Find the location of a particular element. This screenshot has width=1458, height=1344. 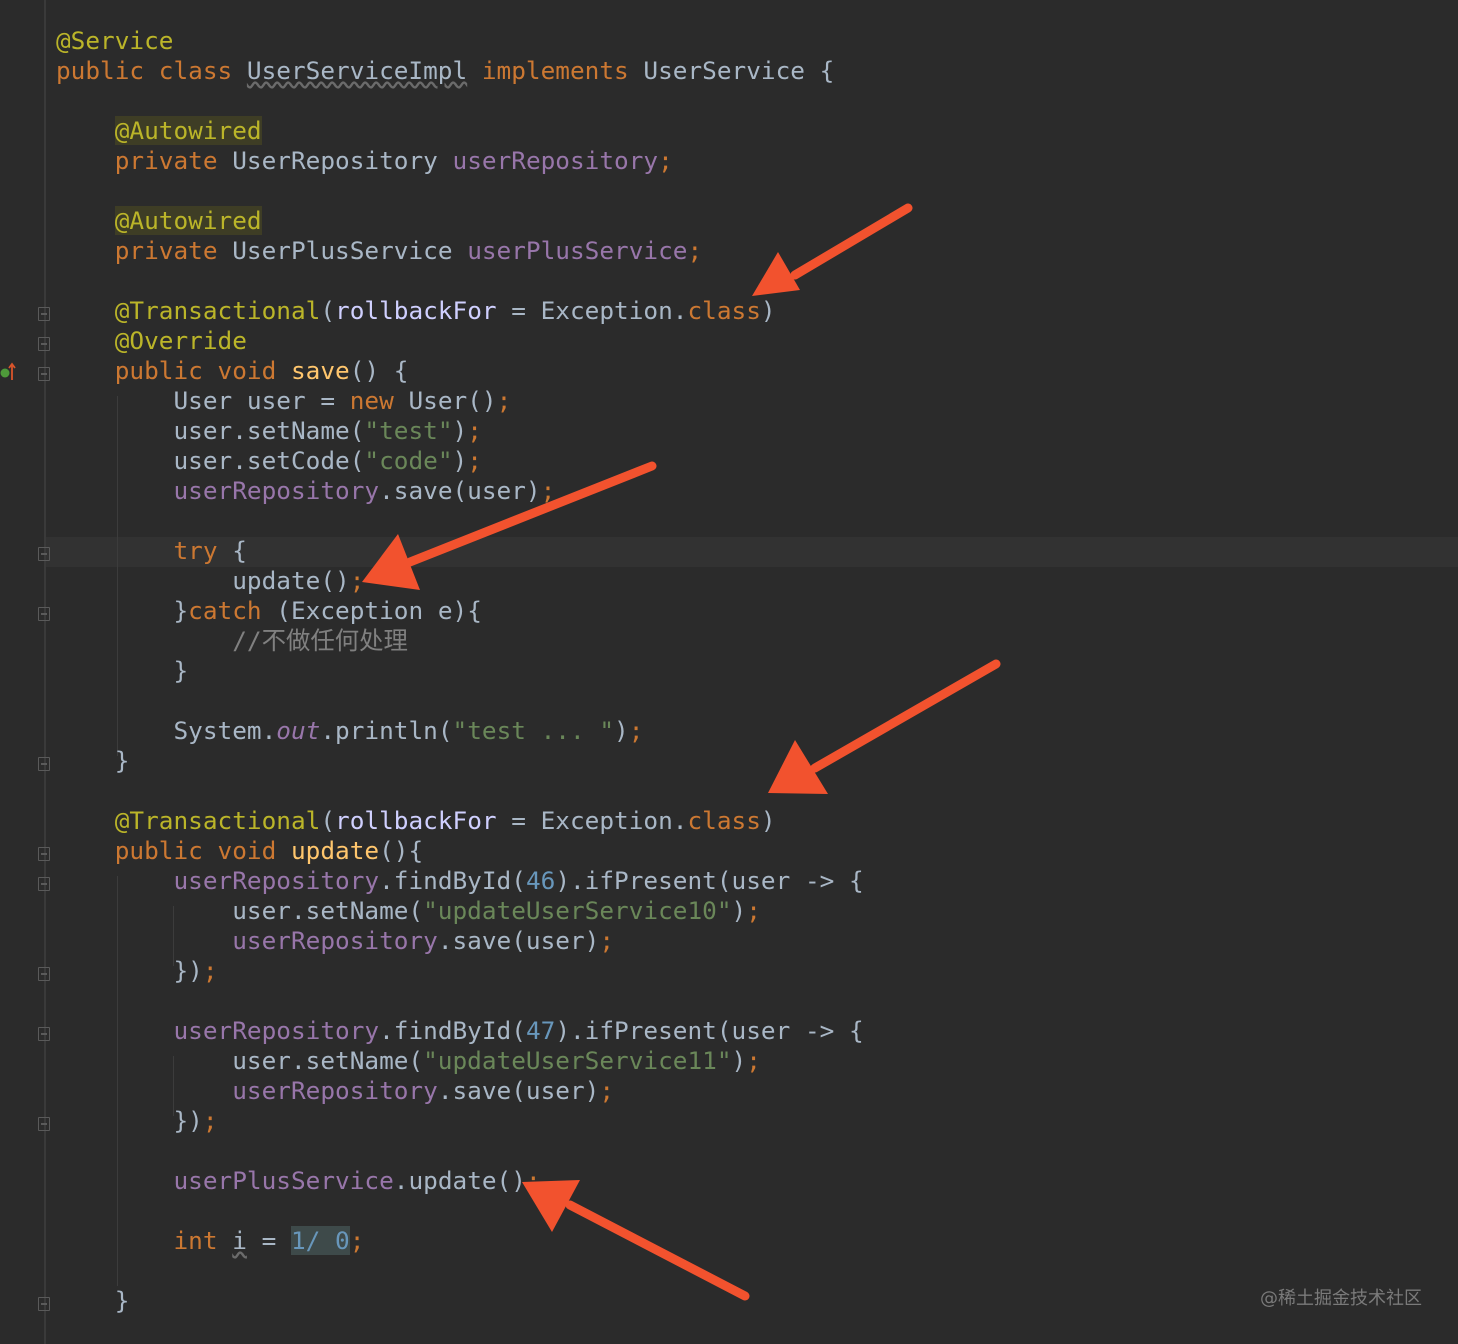

watermark: @稀土掘金技术社区 is located at coordinates (1341, 1298).